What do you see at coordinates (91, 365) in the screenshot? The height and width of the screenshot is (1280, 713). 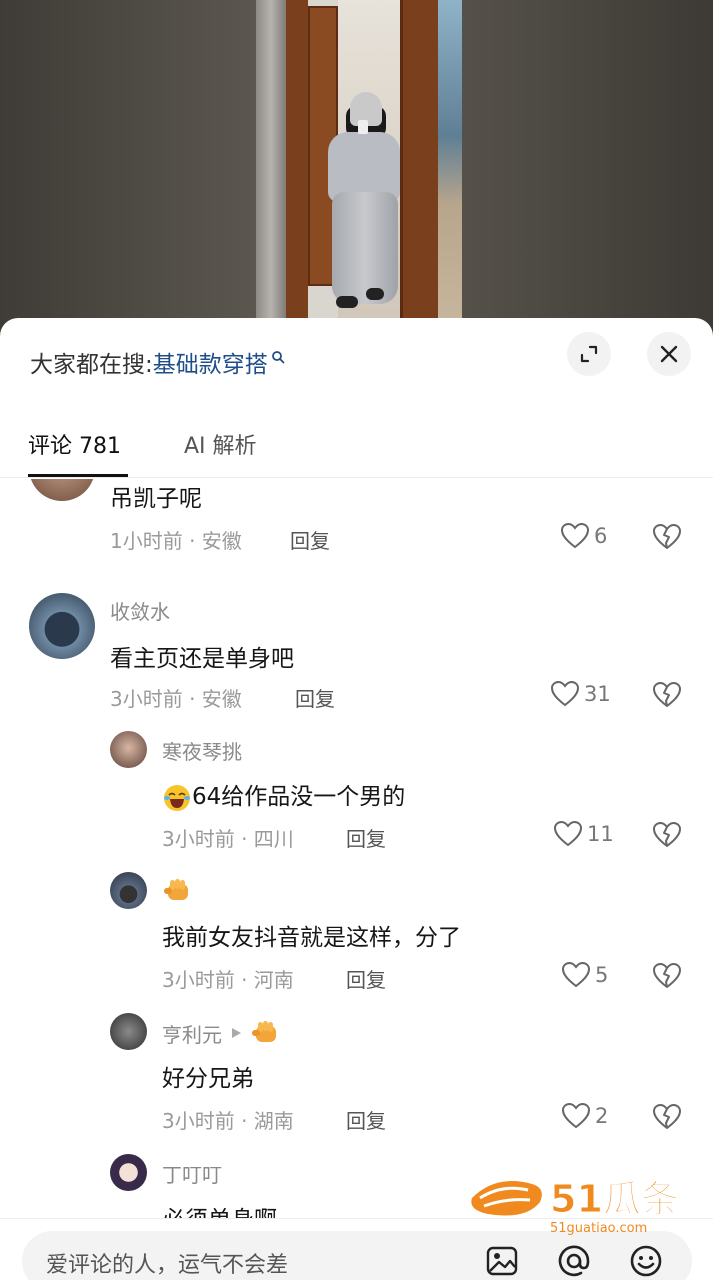 I see `trending-search-prefix: 大家都在搜:` at bounding box center [91, 365].